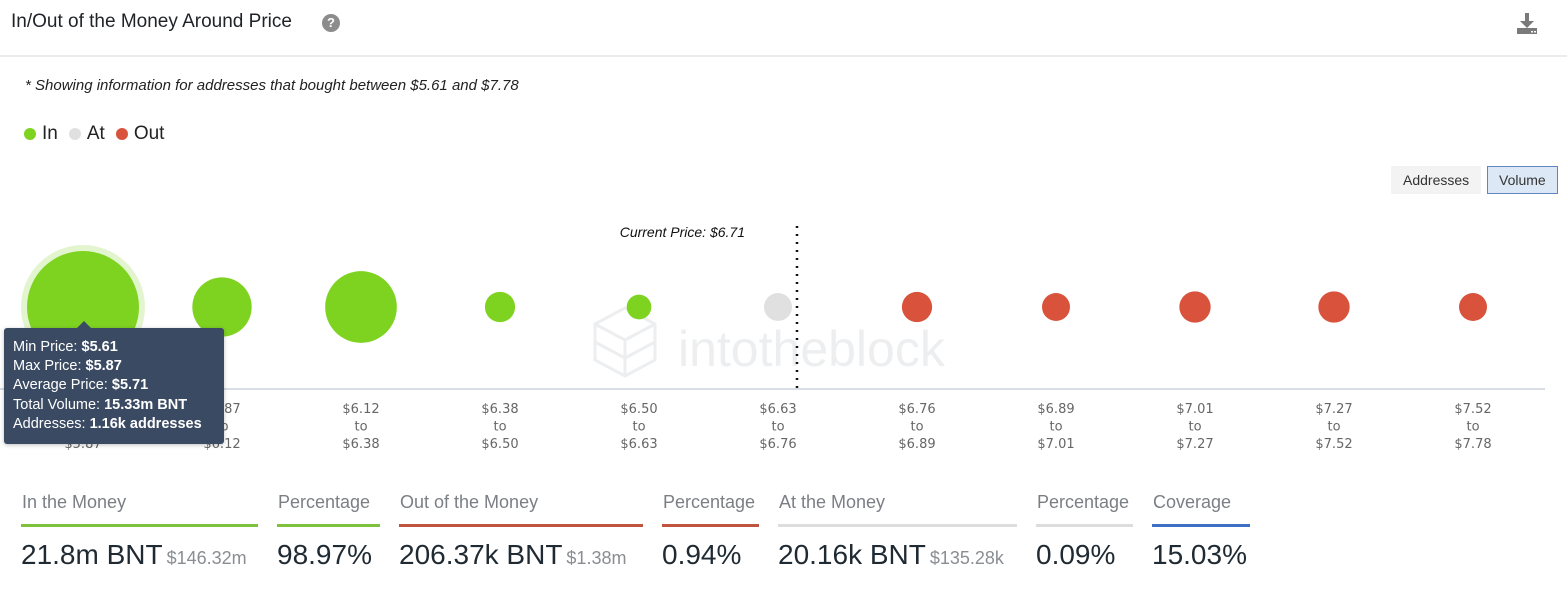  I want to click on stat-label: Out of the Money, so click(469, 502).